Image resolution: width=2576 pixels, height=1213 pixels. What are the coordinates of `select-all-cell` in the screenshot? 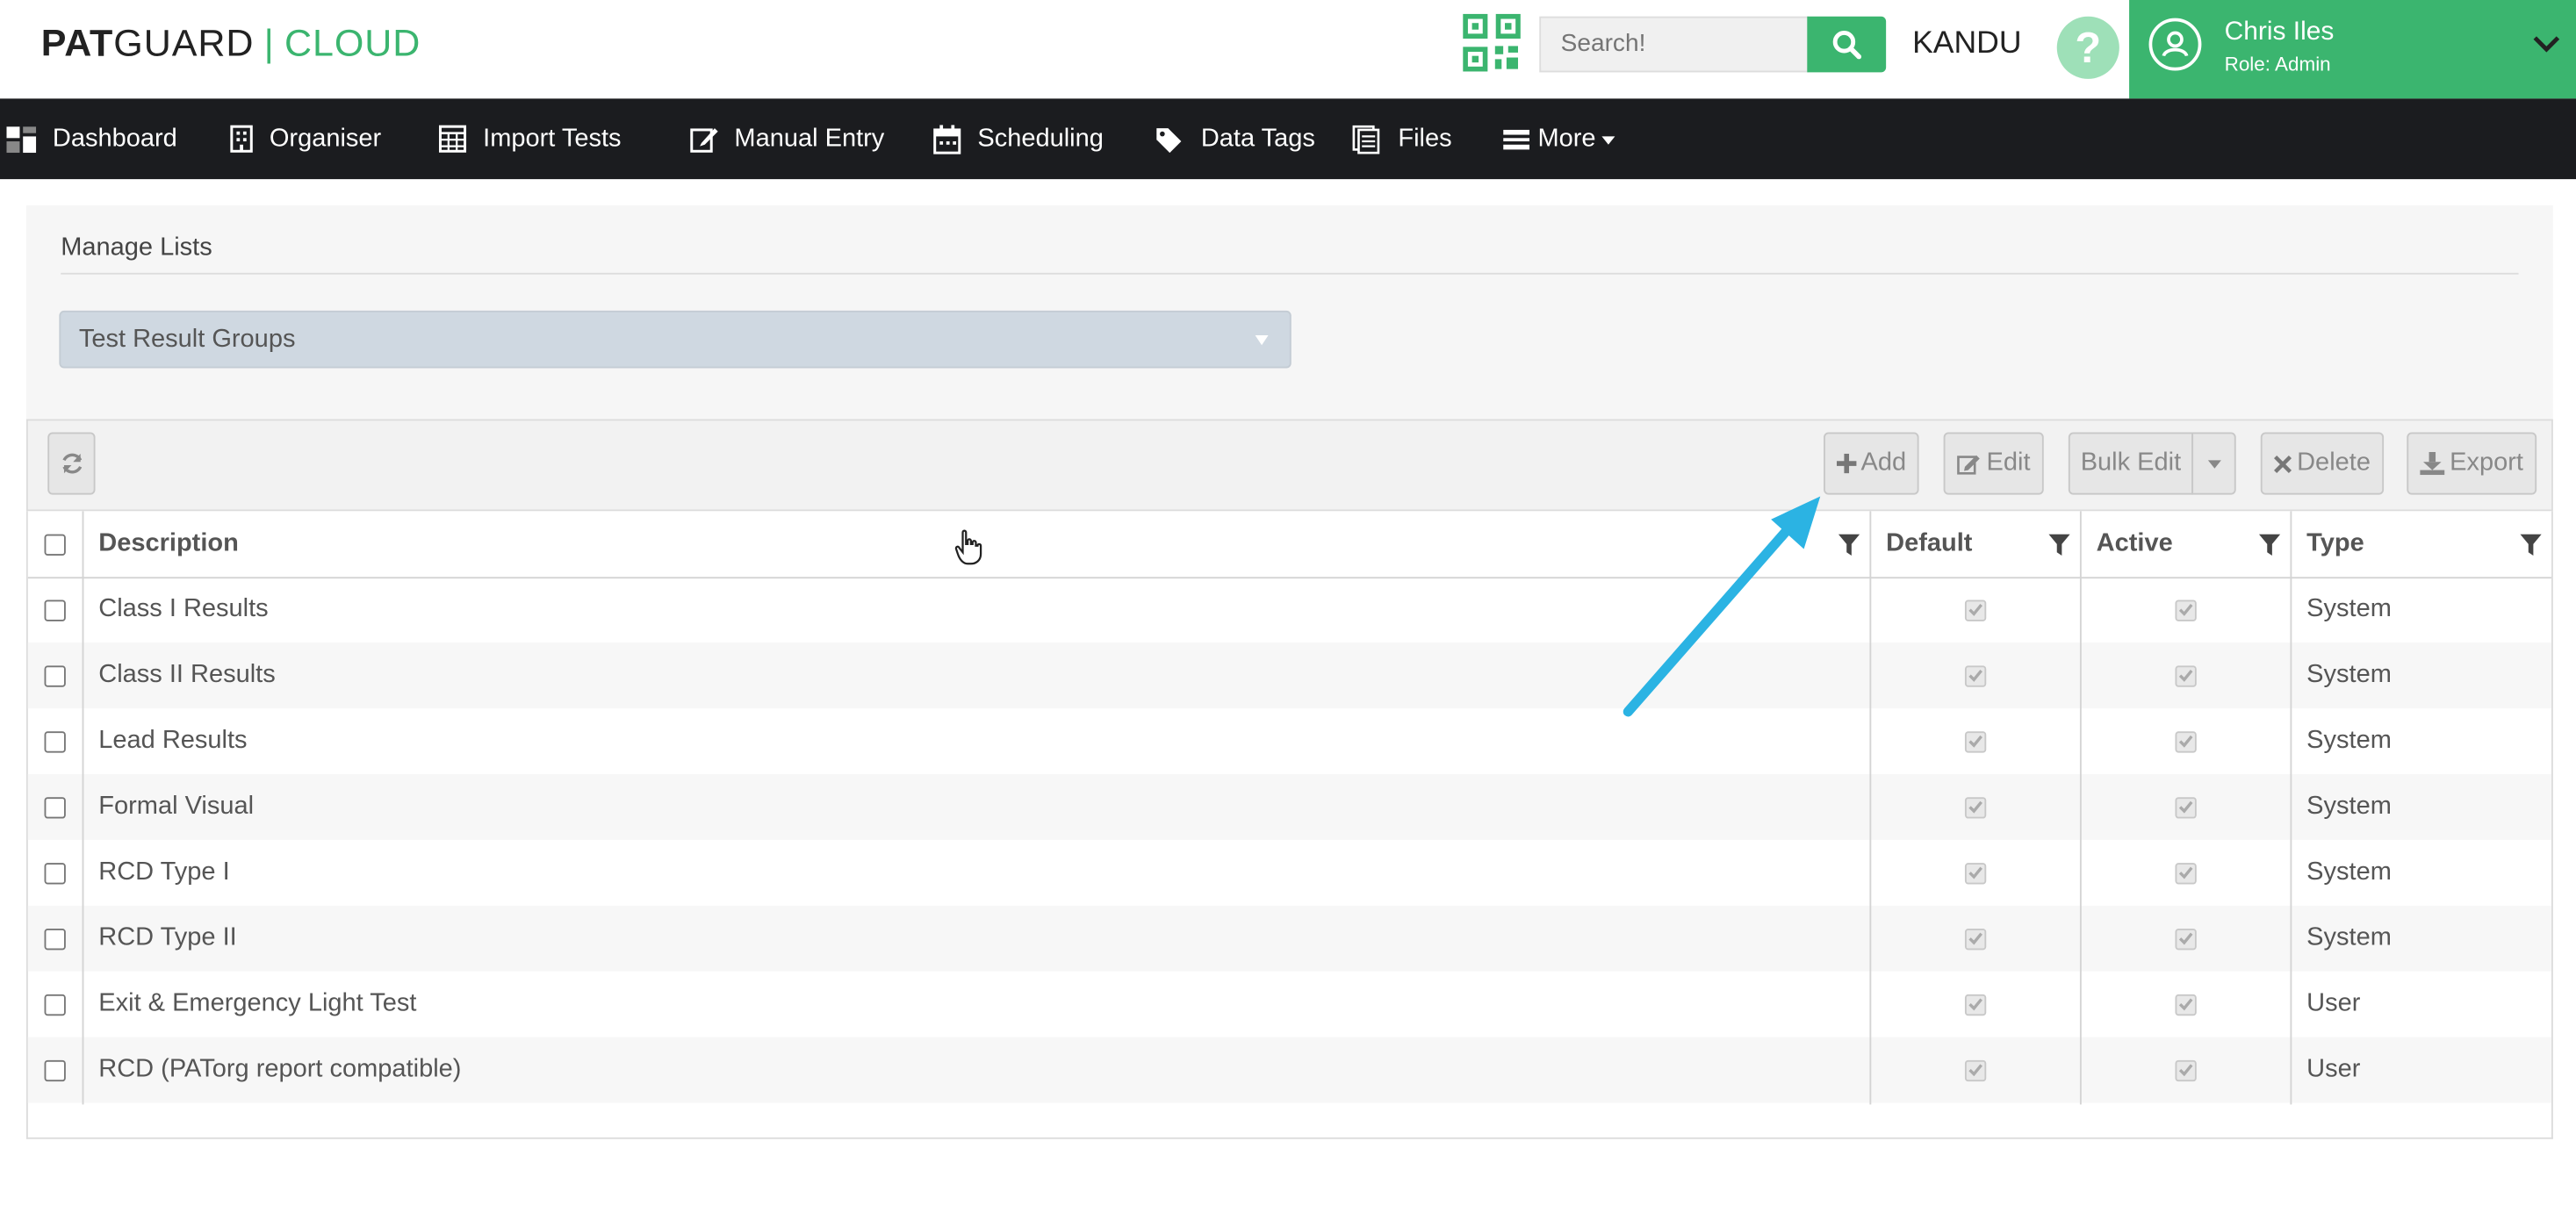 It's located at (55, 544).